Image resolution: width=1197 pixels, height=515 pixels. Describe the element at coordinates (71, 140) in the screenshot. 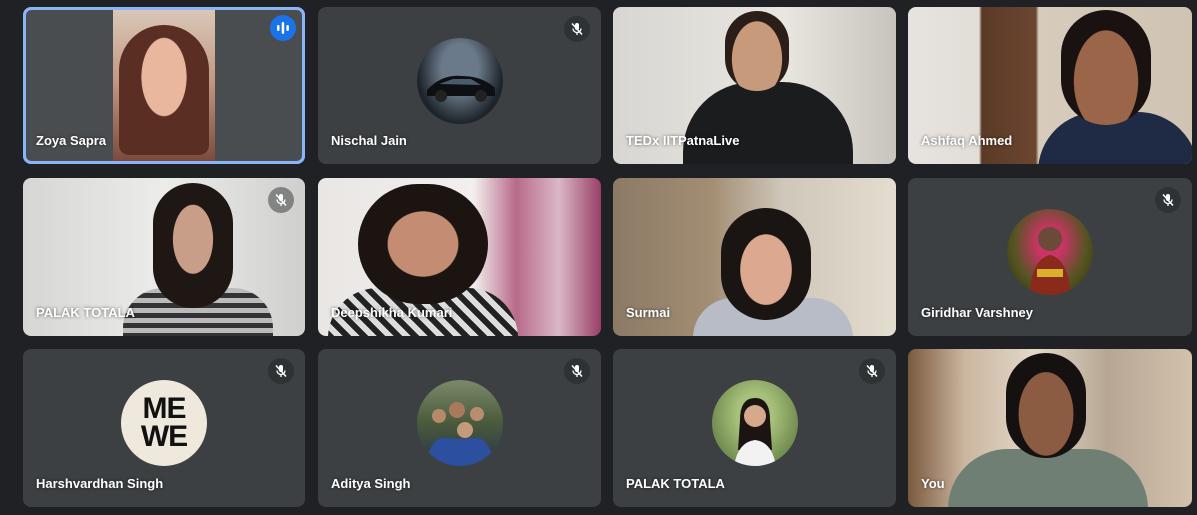

I see `participant-name: Zoya Sapra` at that location.